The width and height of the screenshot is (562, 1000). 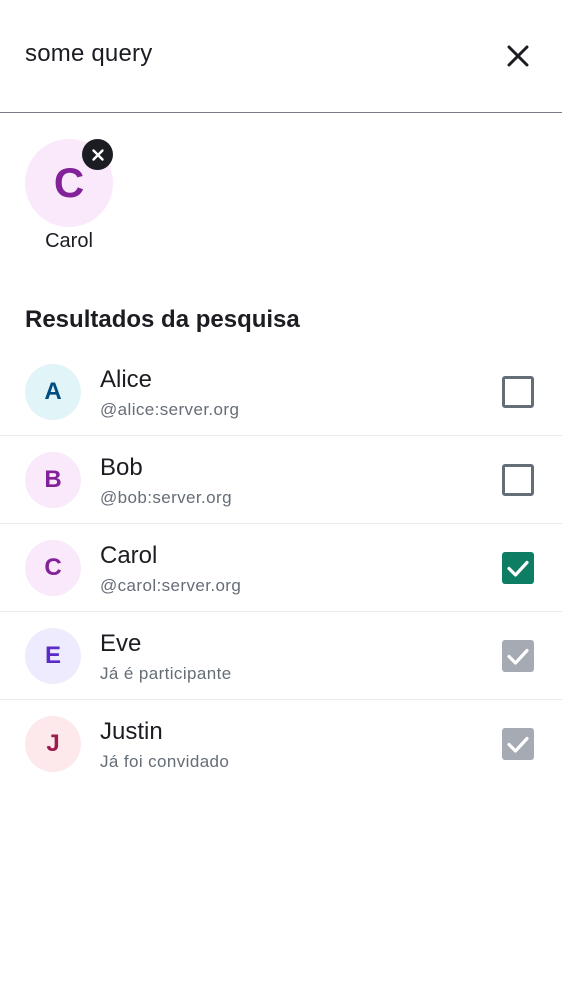 I want to click on list-item: J Justin Já foi convidado, so click(x=281, y=744).